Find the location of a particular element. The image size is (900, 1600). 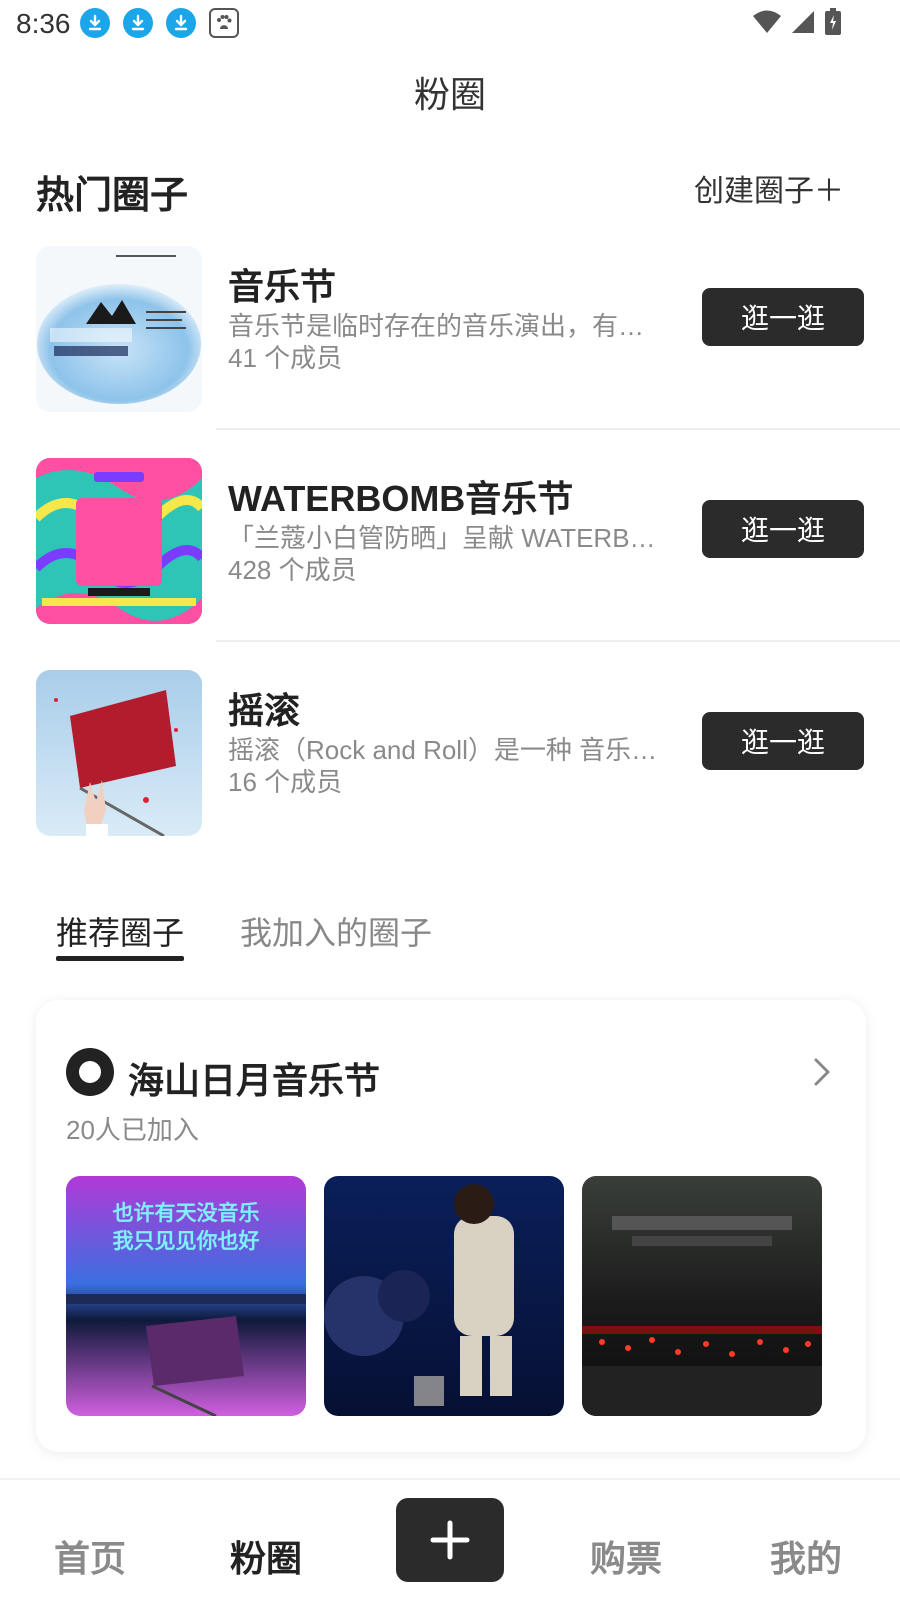

page-title: 粉圈 is located at coordinates (449, 94).